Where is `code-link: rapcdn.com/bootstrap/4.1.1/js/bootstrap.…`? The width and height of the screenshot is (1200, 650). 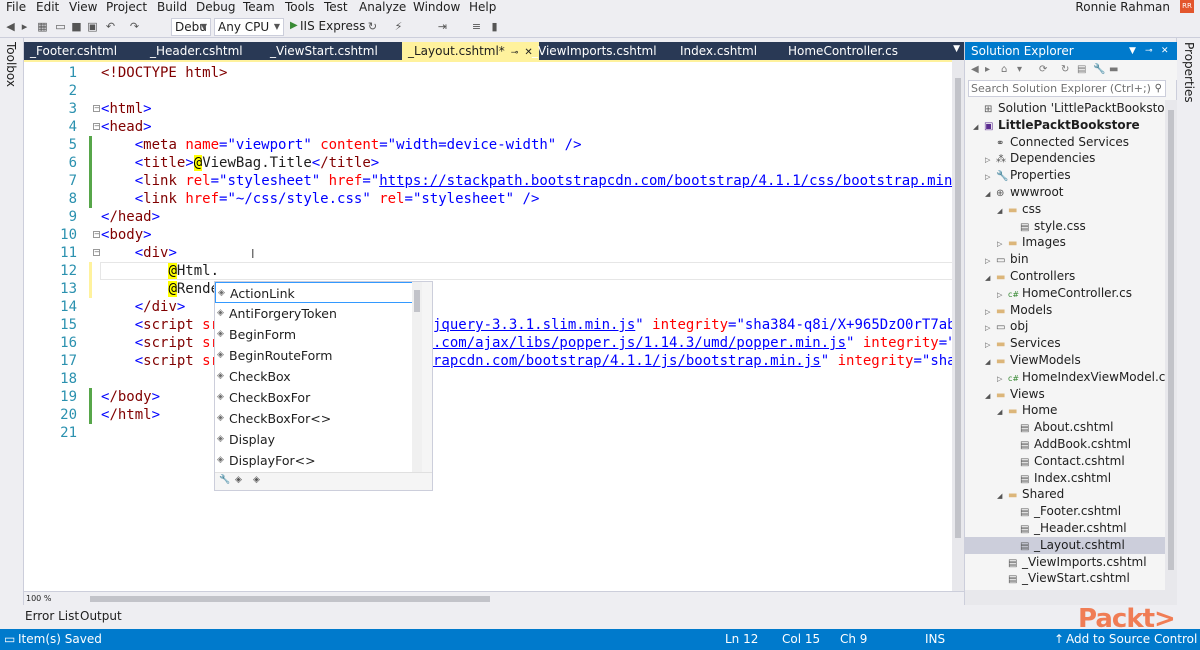 code-link: rapcdn.com/bootstrap/4.1.1/js/bootstrap.… is located at coordinates (627, 361).